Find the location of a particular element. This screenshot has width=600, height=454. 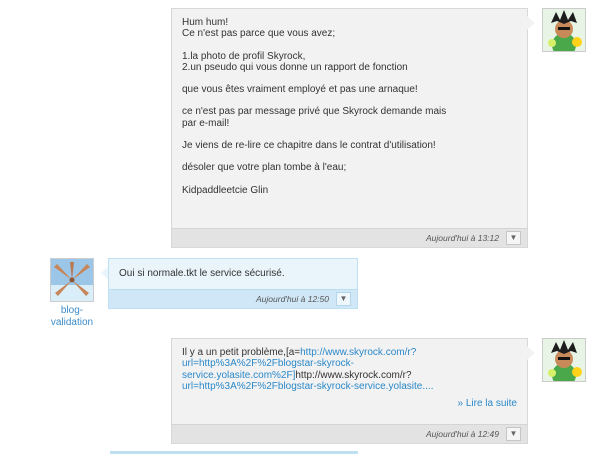

message-link: service.yolasite.com%2F] is located at coordinates (238, 375).